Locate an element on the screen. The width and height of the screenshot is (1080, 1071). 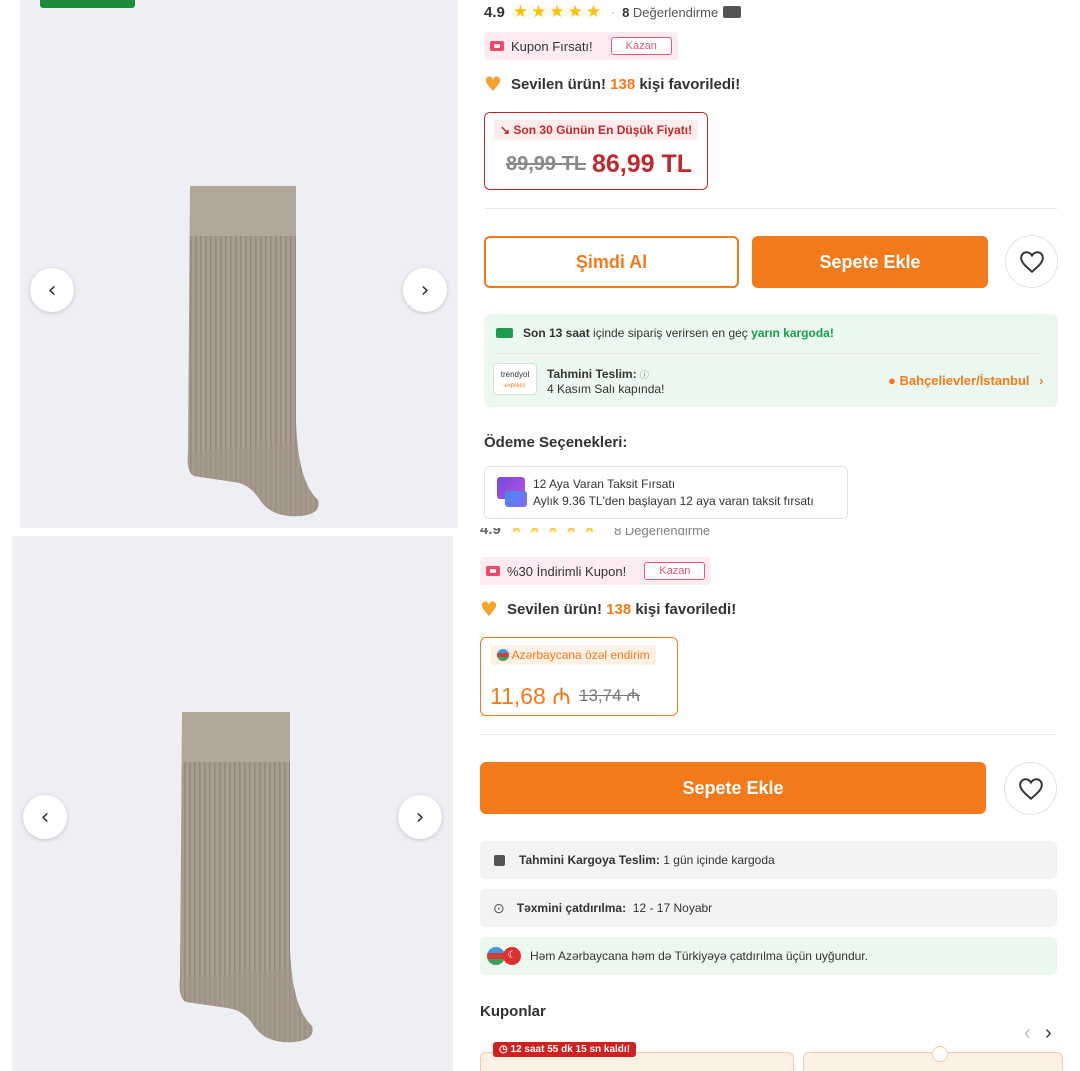
box-icon is located at coordinates (499, 860).